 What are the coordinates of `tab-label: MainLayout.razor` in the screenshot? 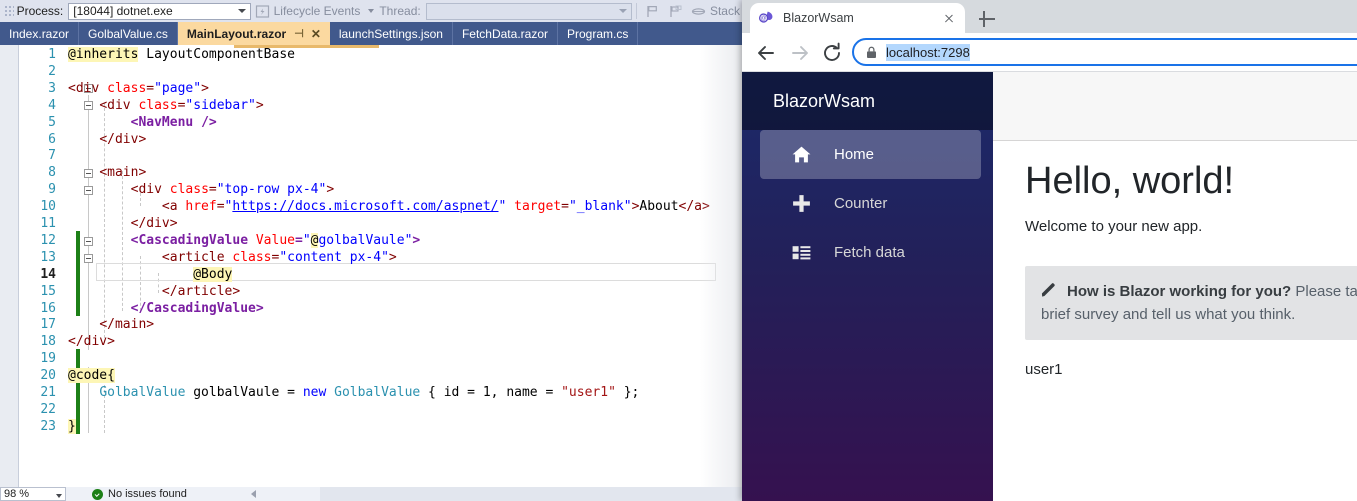 It's located at (236, 33).